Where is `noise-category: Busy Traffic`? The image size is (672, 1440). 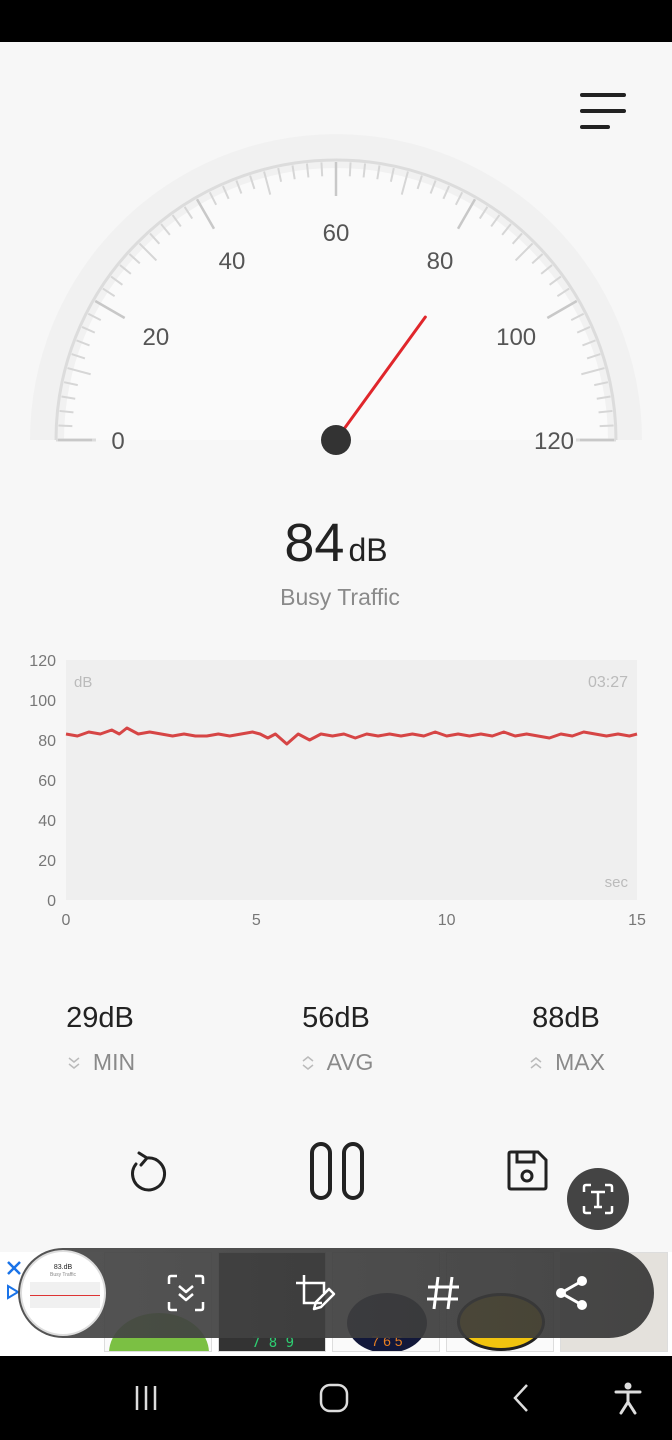 noise-category: Busy Traffic is located at coordinates (340, 597).